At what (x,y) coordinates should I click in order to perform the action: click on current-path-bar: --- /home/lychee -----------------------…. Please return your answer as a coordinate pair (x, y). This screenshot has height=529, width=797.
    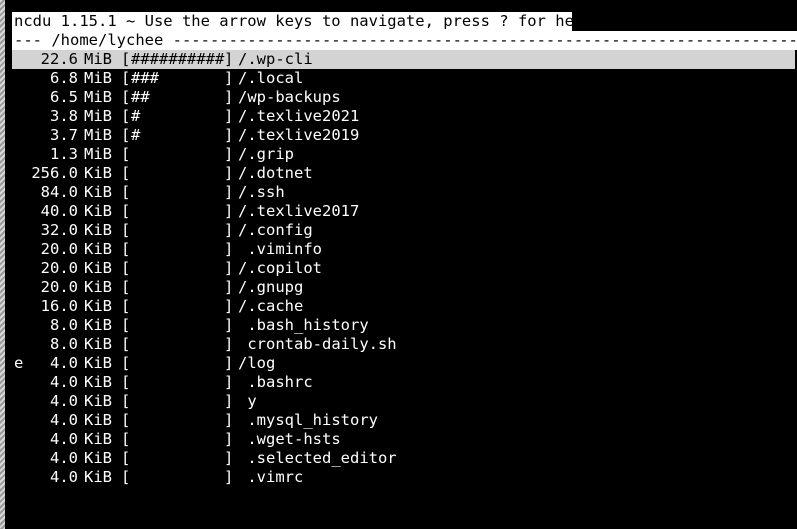
    Looking at the image, I should click on (404, 40).